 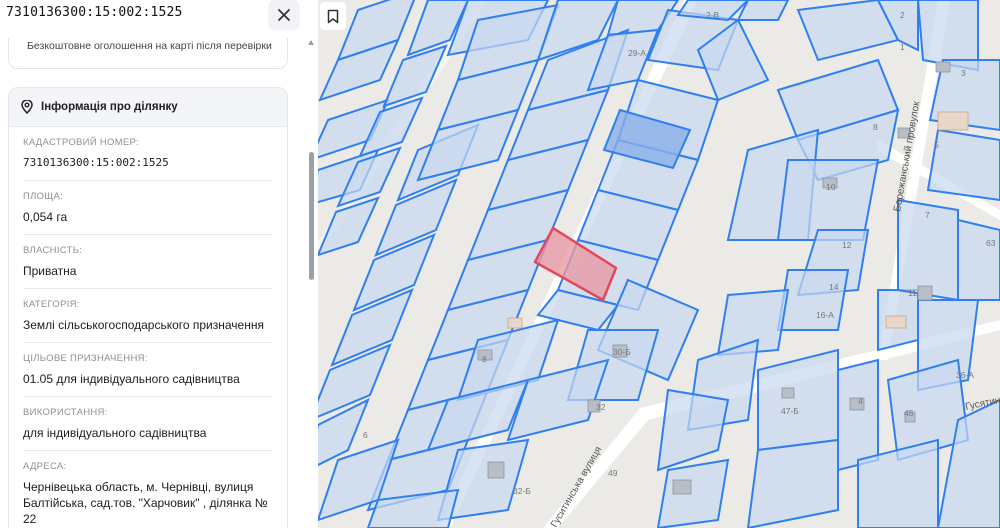 I want to click on field-value: 7310136300:15:002:1525, so click(x=96, y=162).